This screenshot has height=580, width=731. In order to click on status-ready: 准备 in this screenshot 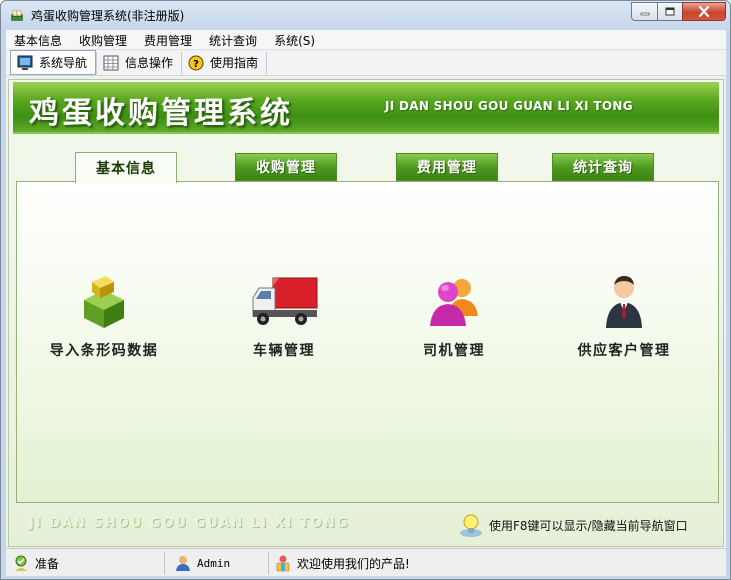, I will do `click(35, 563)`.